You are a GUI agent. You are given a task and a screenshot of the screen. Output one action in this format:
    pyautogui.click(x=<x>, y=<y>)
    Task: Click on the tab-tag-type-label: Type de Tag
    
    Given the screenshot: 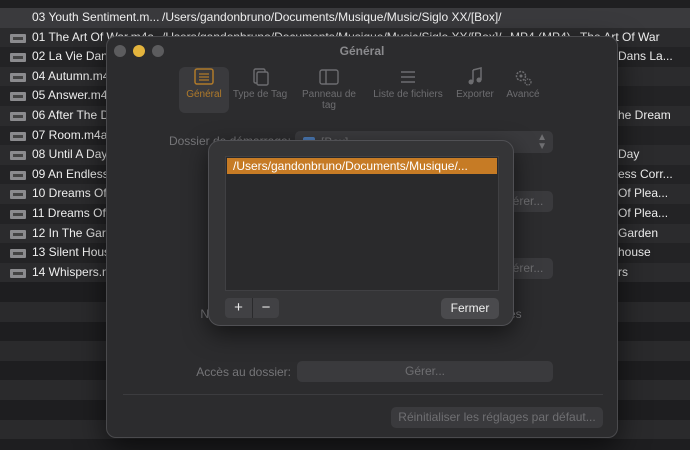 What is the action you would take?
    pyautogui.click(x=260, y=94)
    